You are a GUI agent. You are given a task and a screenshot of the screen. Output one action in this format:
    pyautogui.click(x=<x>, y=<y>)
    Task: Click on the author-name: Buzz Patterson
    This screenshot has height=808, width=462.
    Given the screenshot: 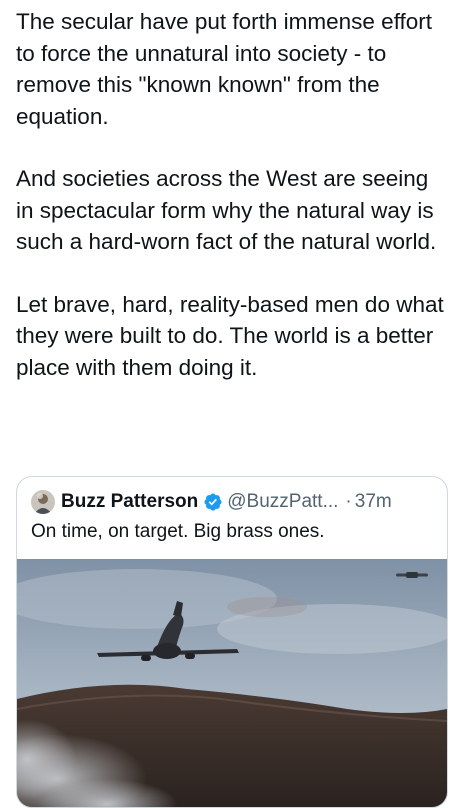 What is the action you would take?
    pyautogui.click(x=129, y=502)
    